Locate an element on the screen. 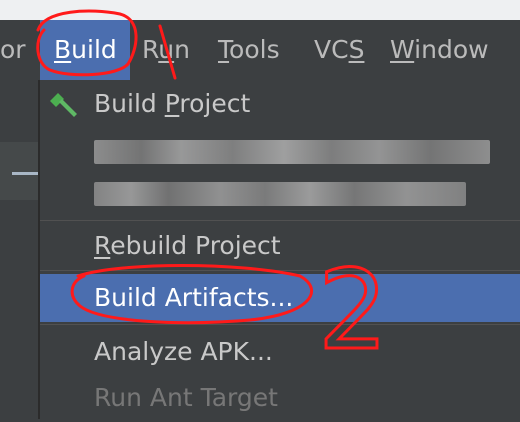 The width and height of the screenshot is (520, 422). left-panel-strip is located at coordinates (20, 171).